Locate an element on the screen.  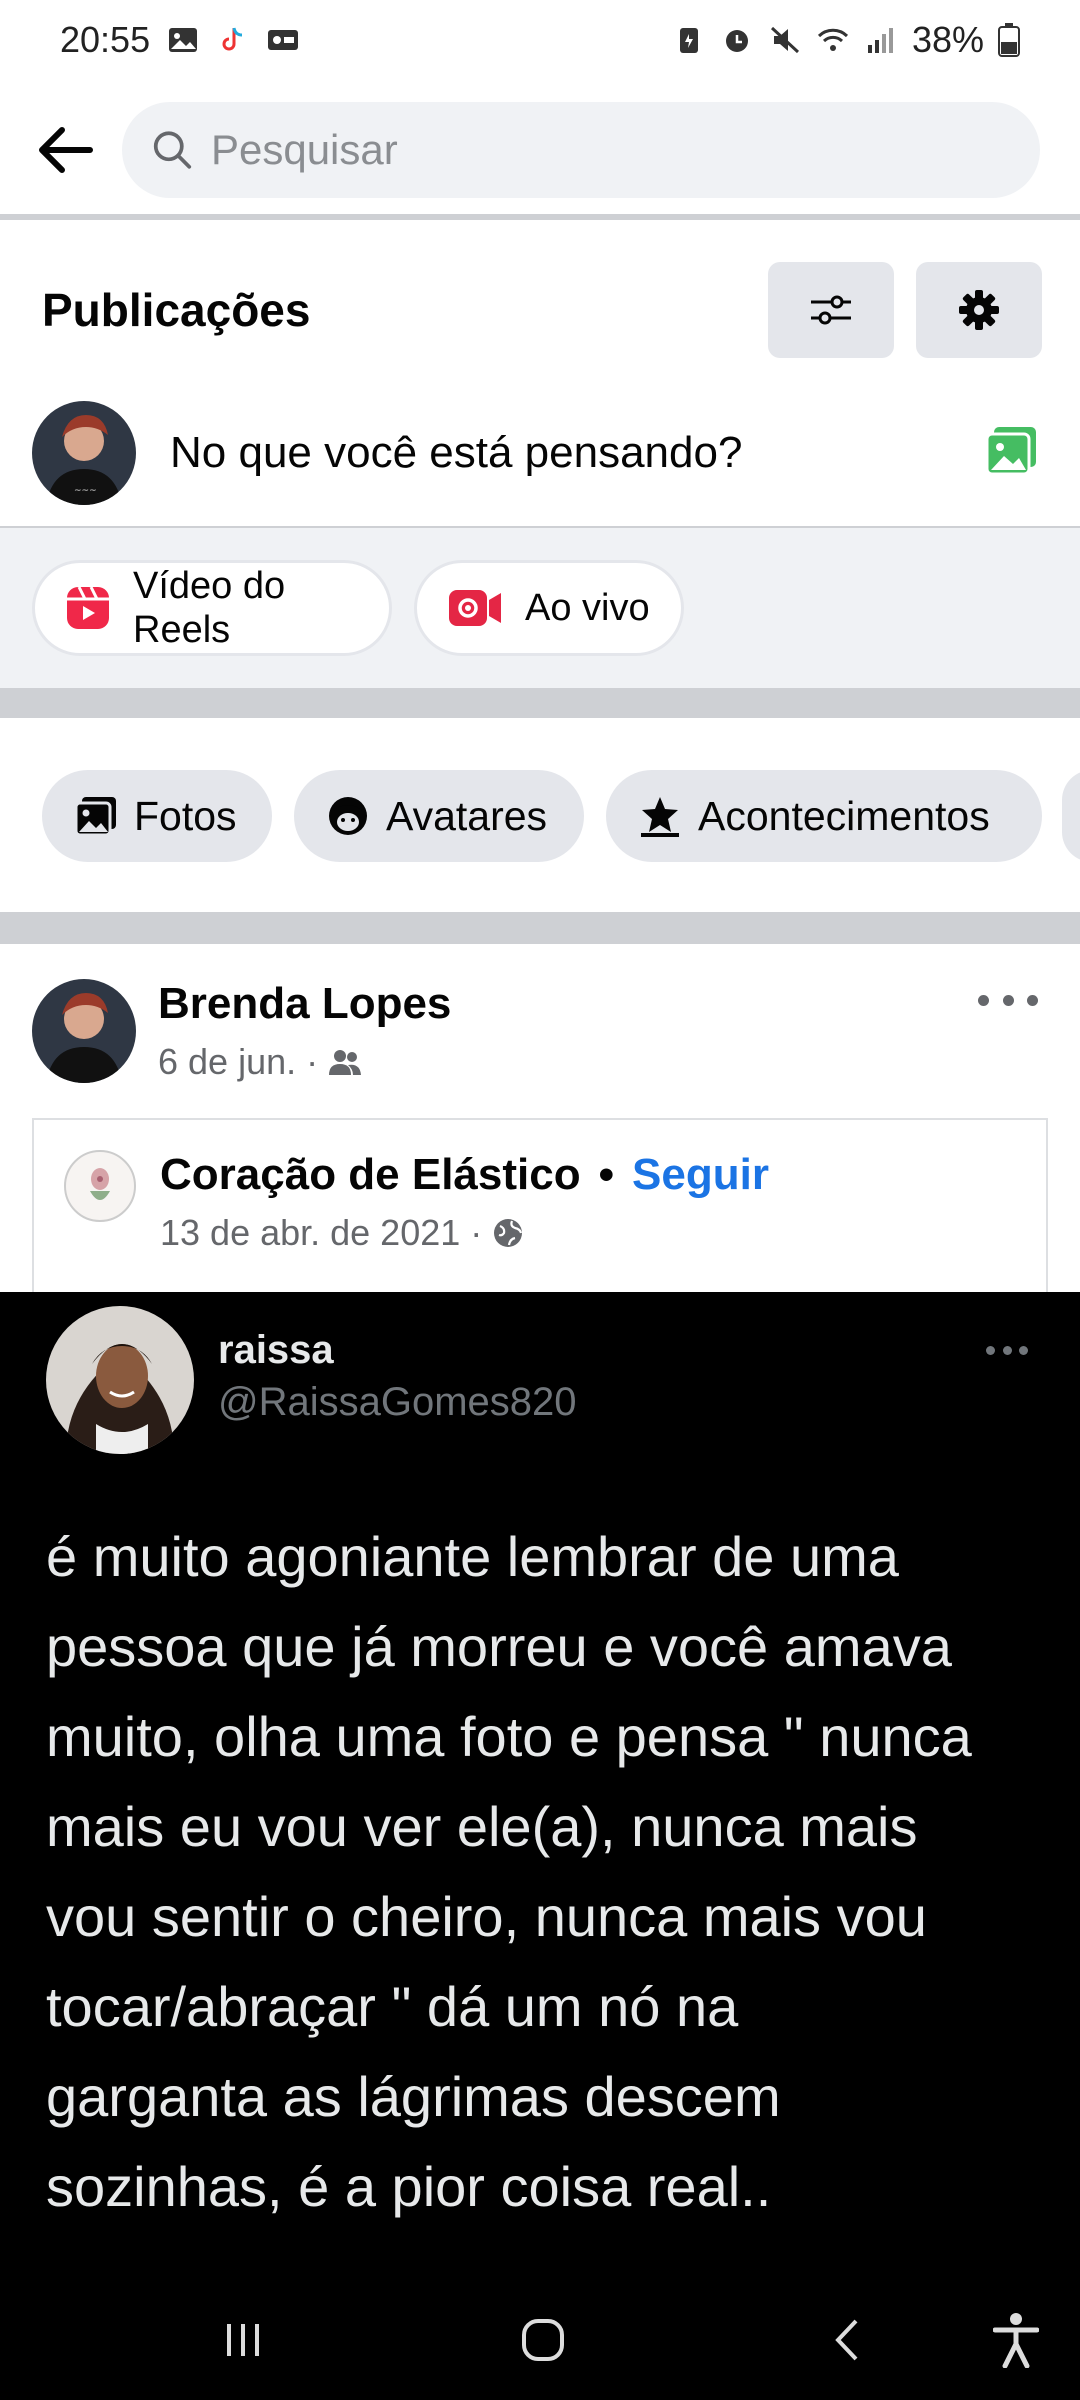
tweet-text-line: sozinhas, é a pior coisa real.. is located at coordinates (409, 2186).